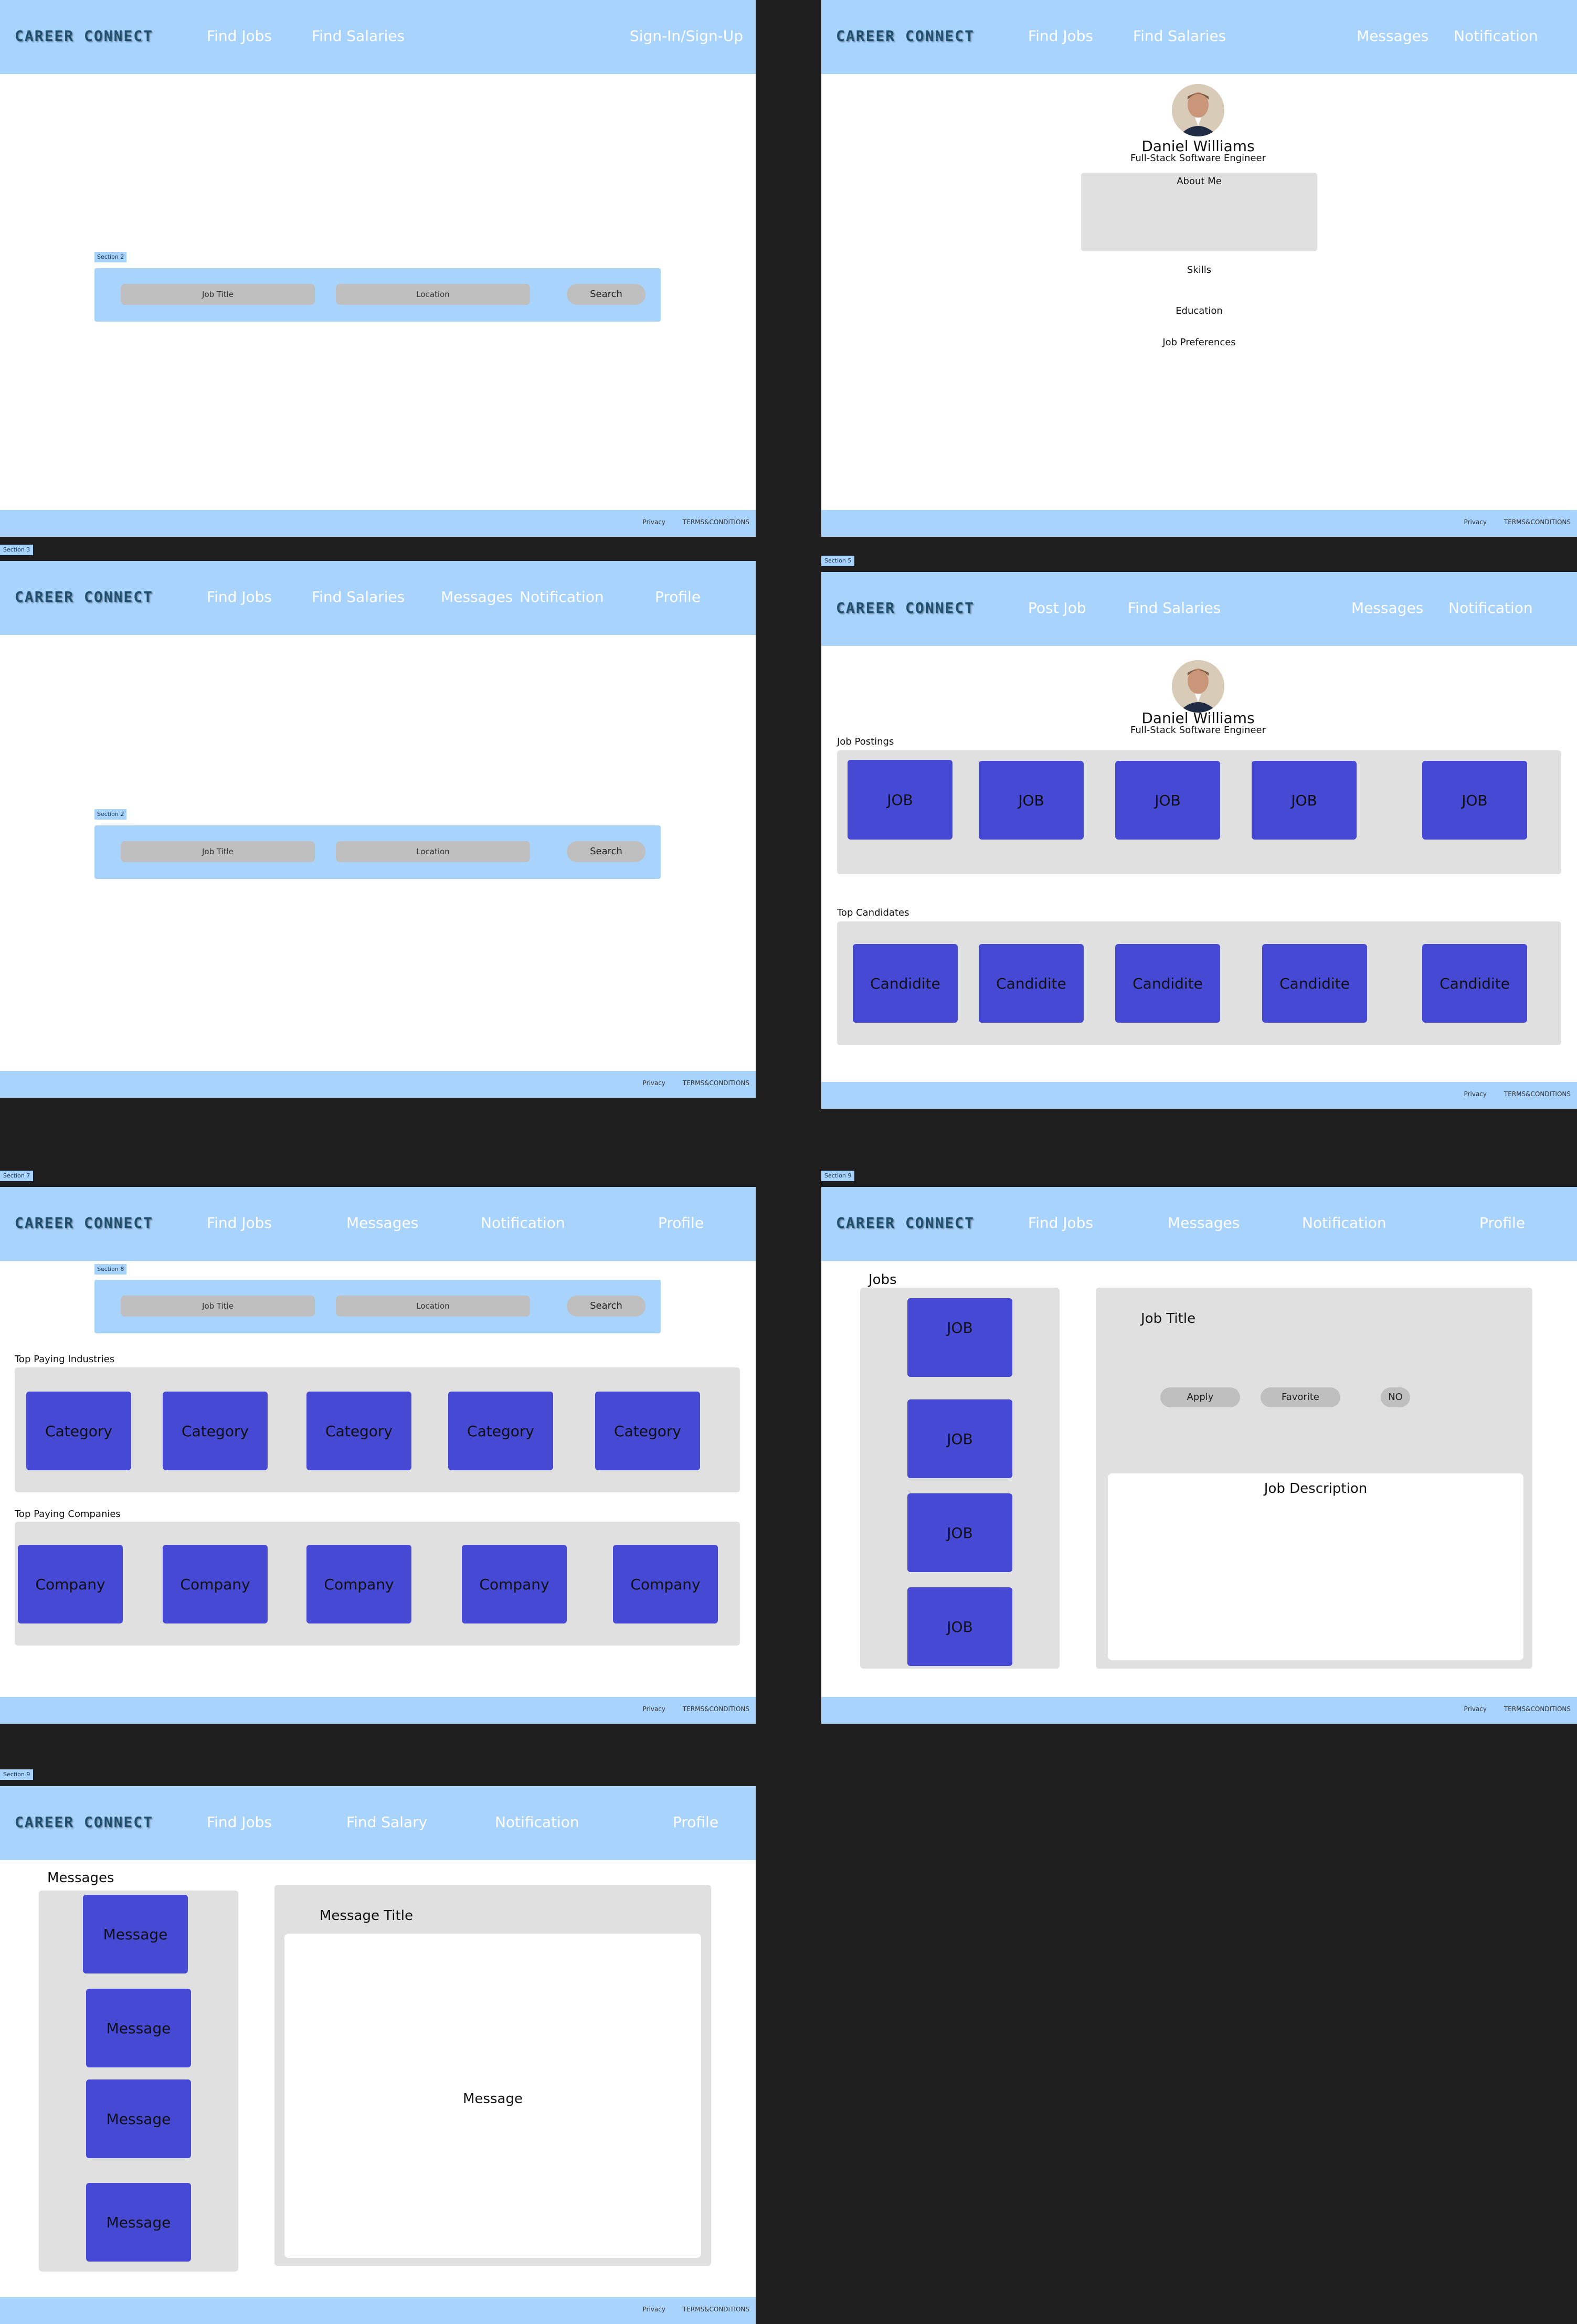 The height and width of the screenshot is (2324, 1577). Describe the element at coordinates (1057, 608) in the screenshot. I see `nav-post-job: Post Job` at that location.